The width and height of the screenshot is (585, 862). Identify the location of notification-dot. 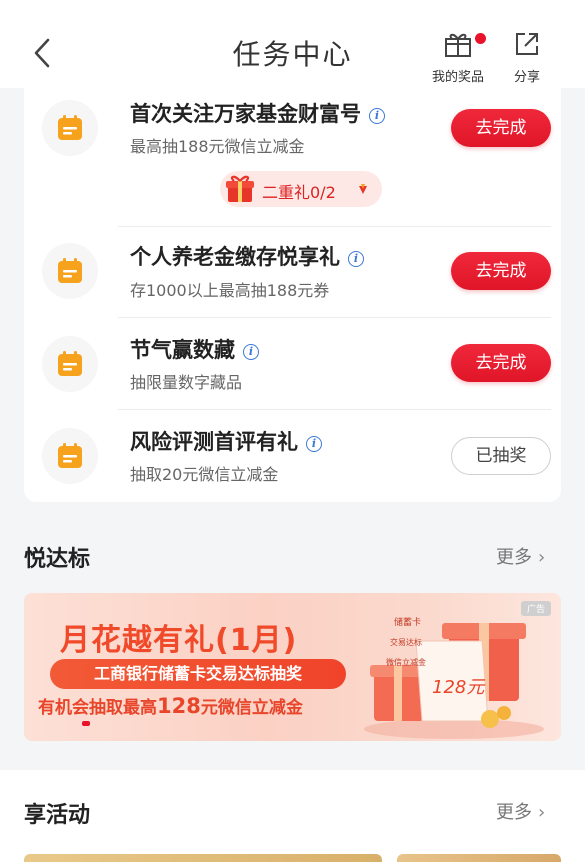
(480, 38).